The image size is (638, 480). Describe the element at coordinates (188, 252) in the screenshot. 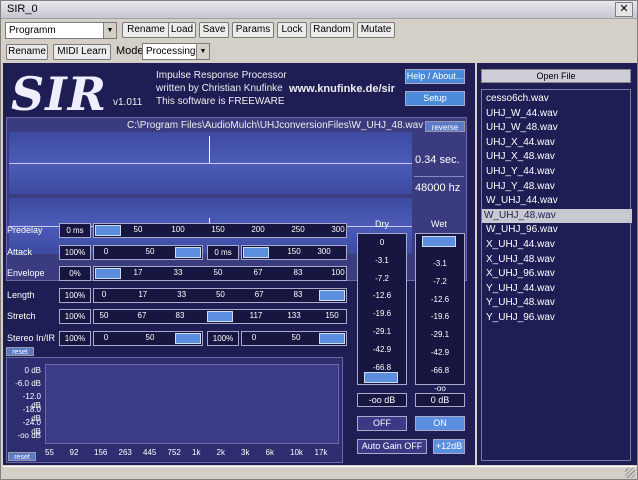

I see `attack-slider-handle` at that location.